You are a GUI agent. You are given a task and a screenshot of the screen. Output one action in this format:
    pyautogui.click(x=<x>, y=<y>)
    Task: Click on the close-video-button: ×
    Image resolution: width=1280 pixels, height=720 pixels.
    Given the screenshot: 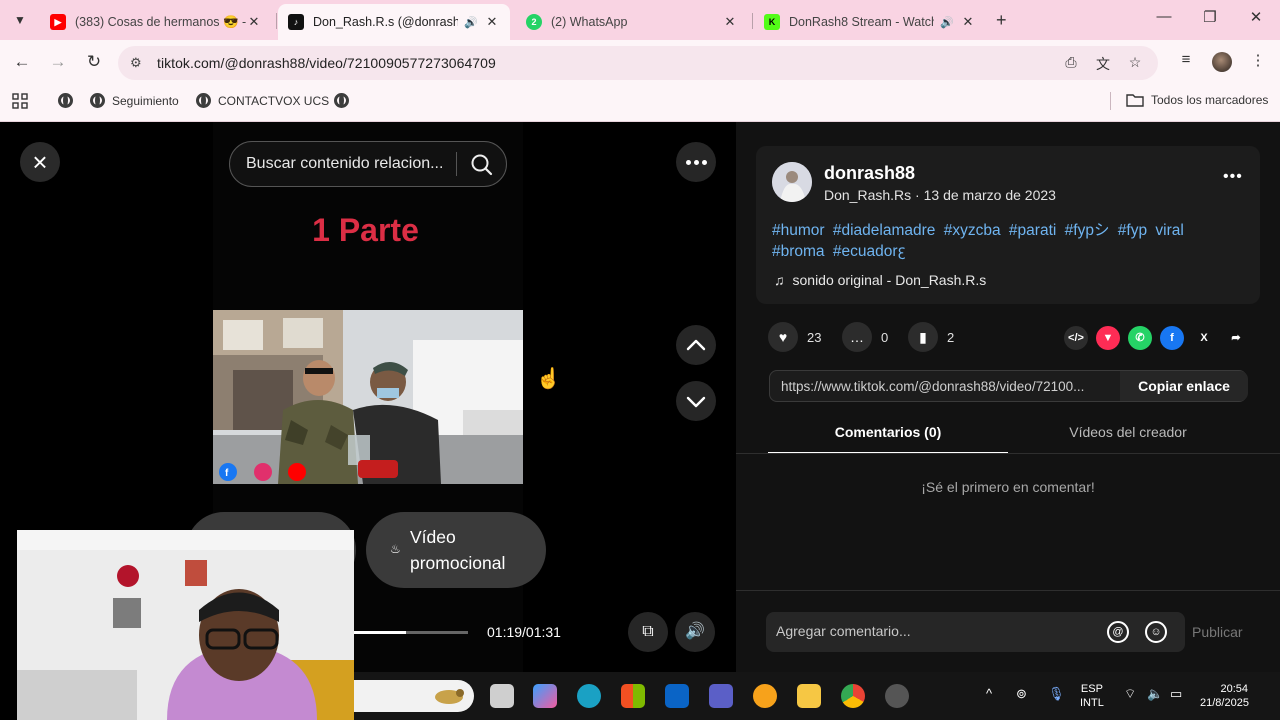 What is the action you would take?
    pyautogui.click(x=40, y=162)
    